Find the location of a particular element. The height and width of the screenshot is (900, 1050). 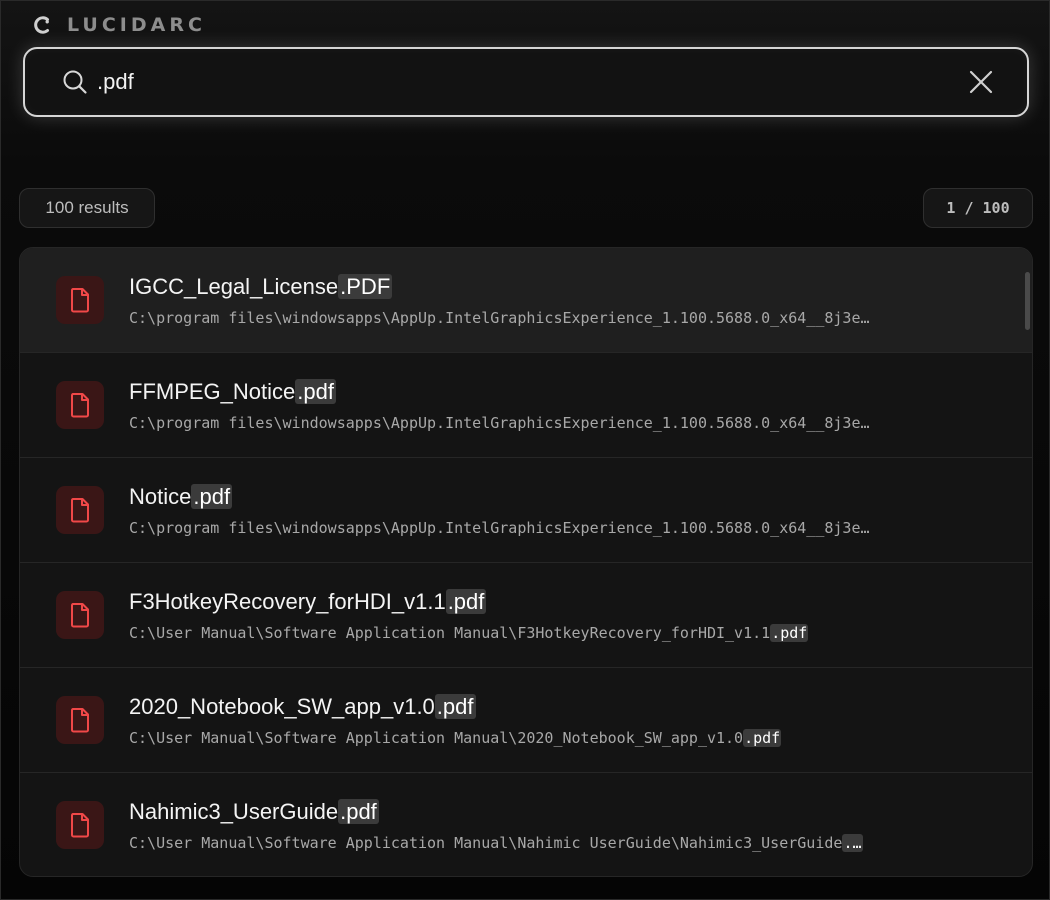

file-name: FFMPEG_Notice.pdf is located at coordinates (232, 392).